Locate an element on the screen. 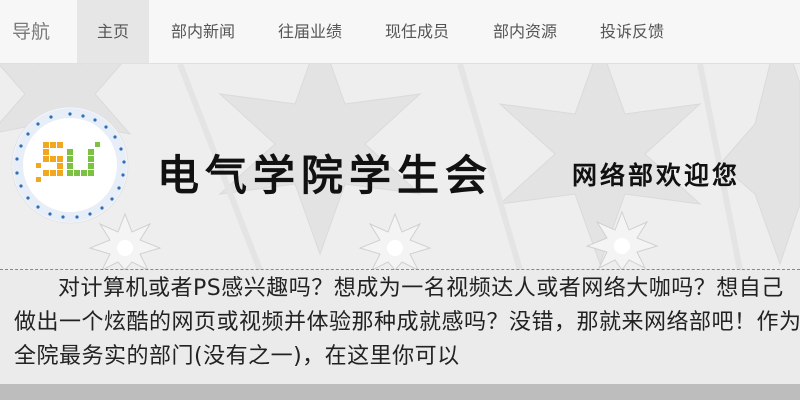 Image resolution: width=800 pixels, height=400 pixels. nav-item-feedback: 投诉反馈 is located at coordinates (632, 31).